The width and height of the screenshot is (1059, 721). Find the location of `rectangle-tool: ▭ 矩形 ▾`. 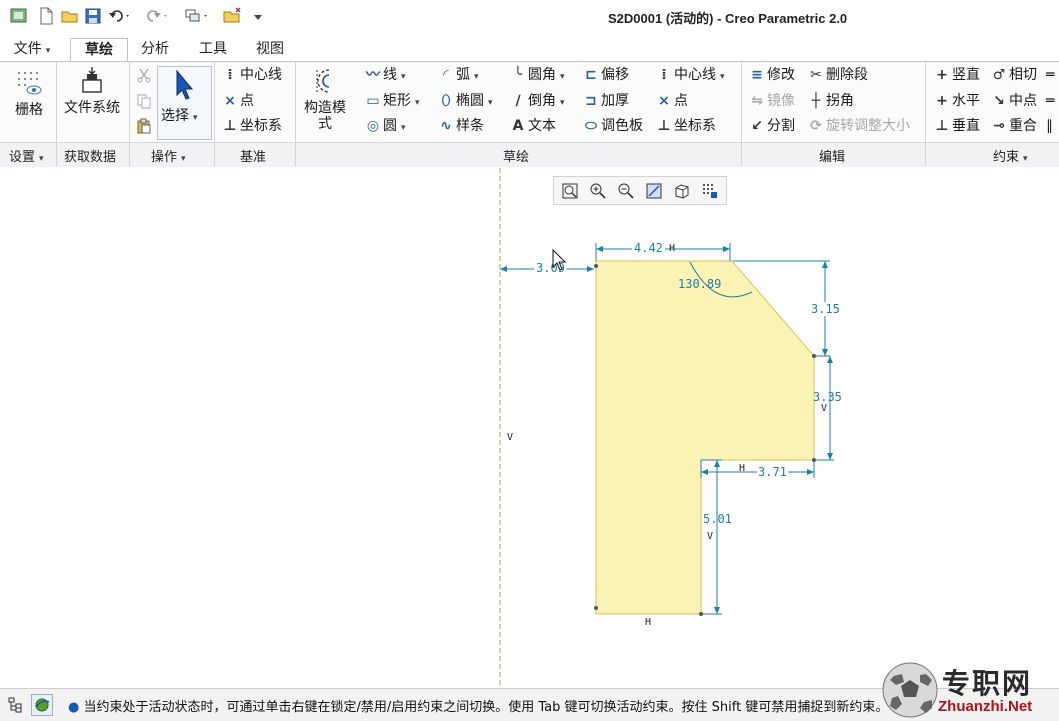

rectangle-tool: ▭ 矩形 ▾ is located at coordinates (392, 101).